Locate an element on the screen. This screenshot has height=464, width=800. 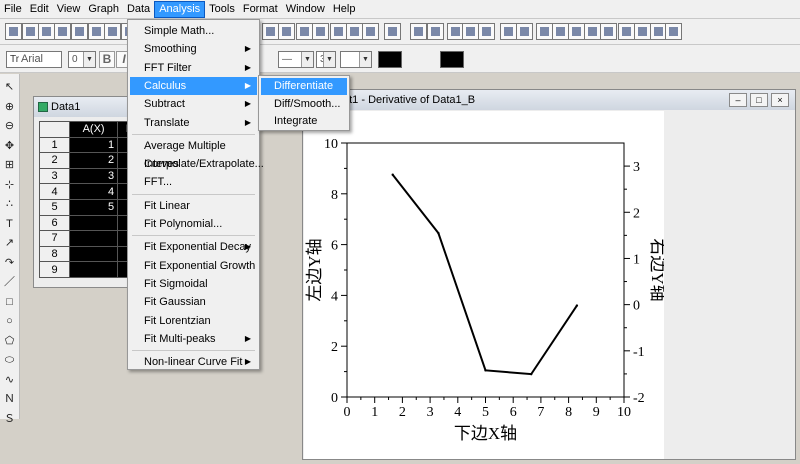
region-tool-icon: ⬭ is located at coordinates (9, 360).